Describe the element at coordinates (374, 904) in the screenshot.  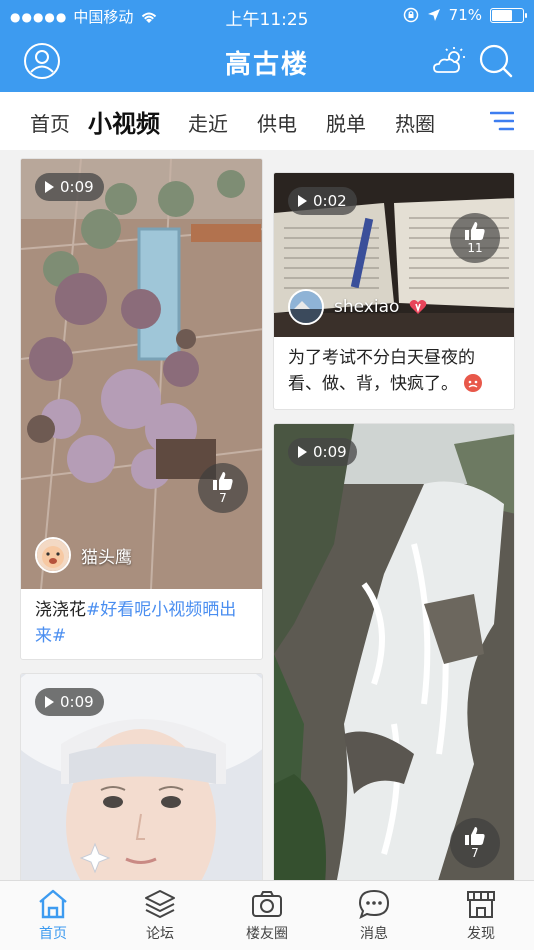
I see `chat-bubble-icon` at that location.